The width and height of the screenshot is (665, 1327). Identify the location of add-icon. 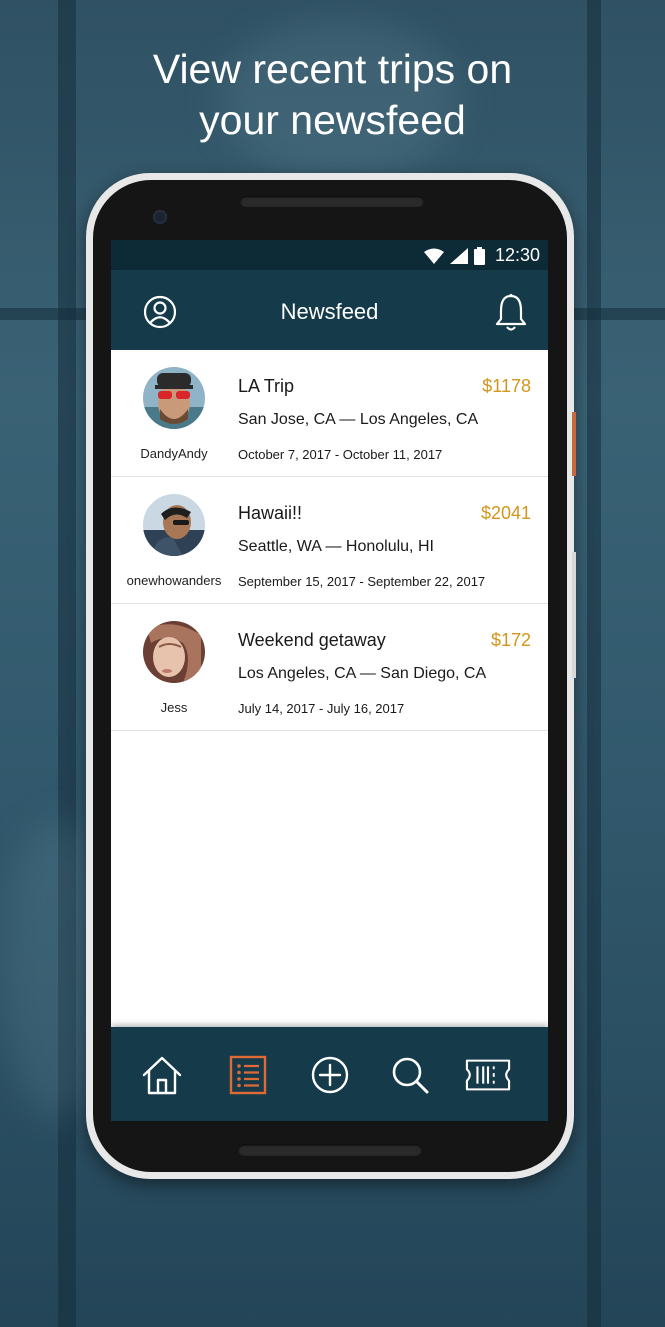
(330, 1075).